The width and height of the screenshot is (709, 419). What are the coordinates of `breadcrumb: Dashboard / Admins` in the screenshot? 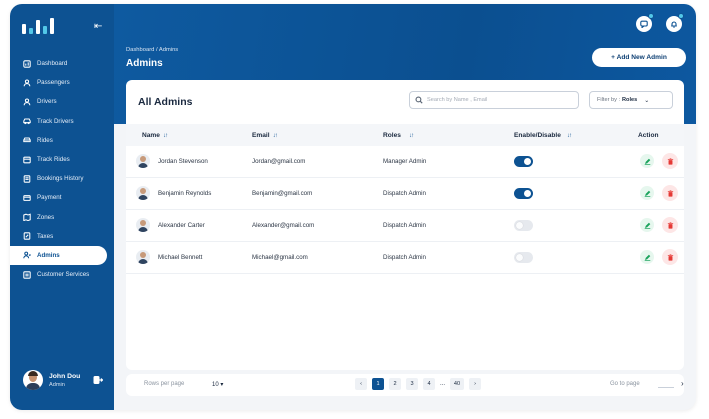 It's located at (152, 50).